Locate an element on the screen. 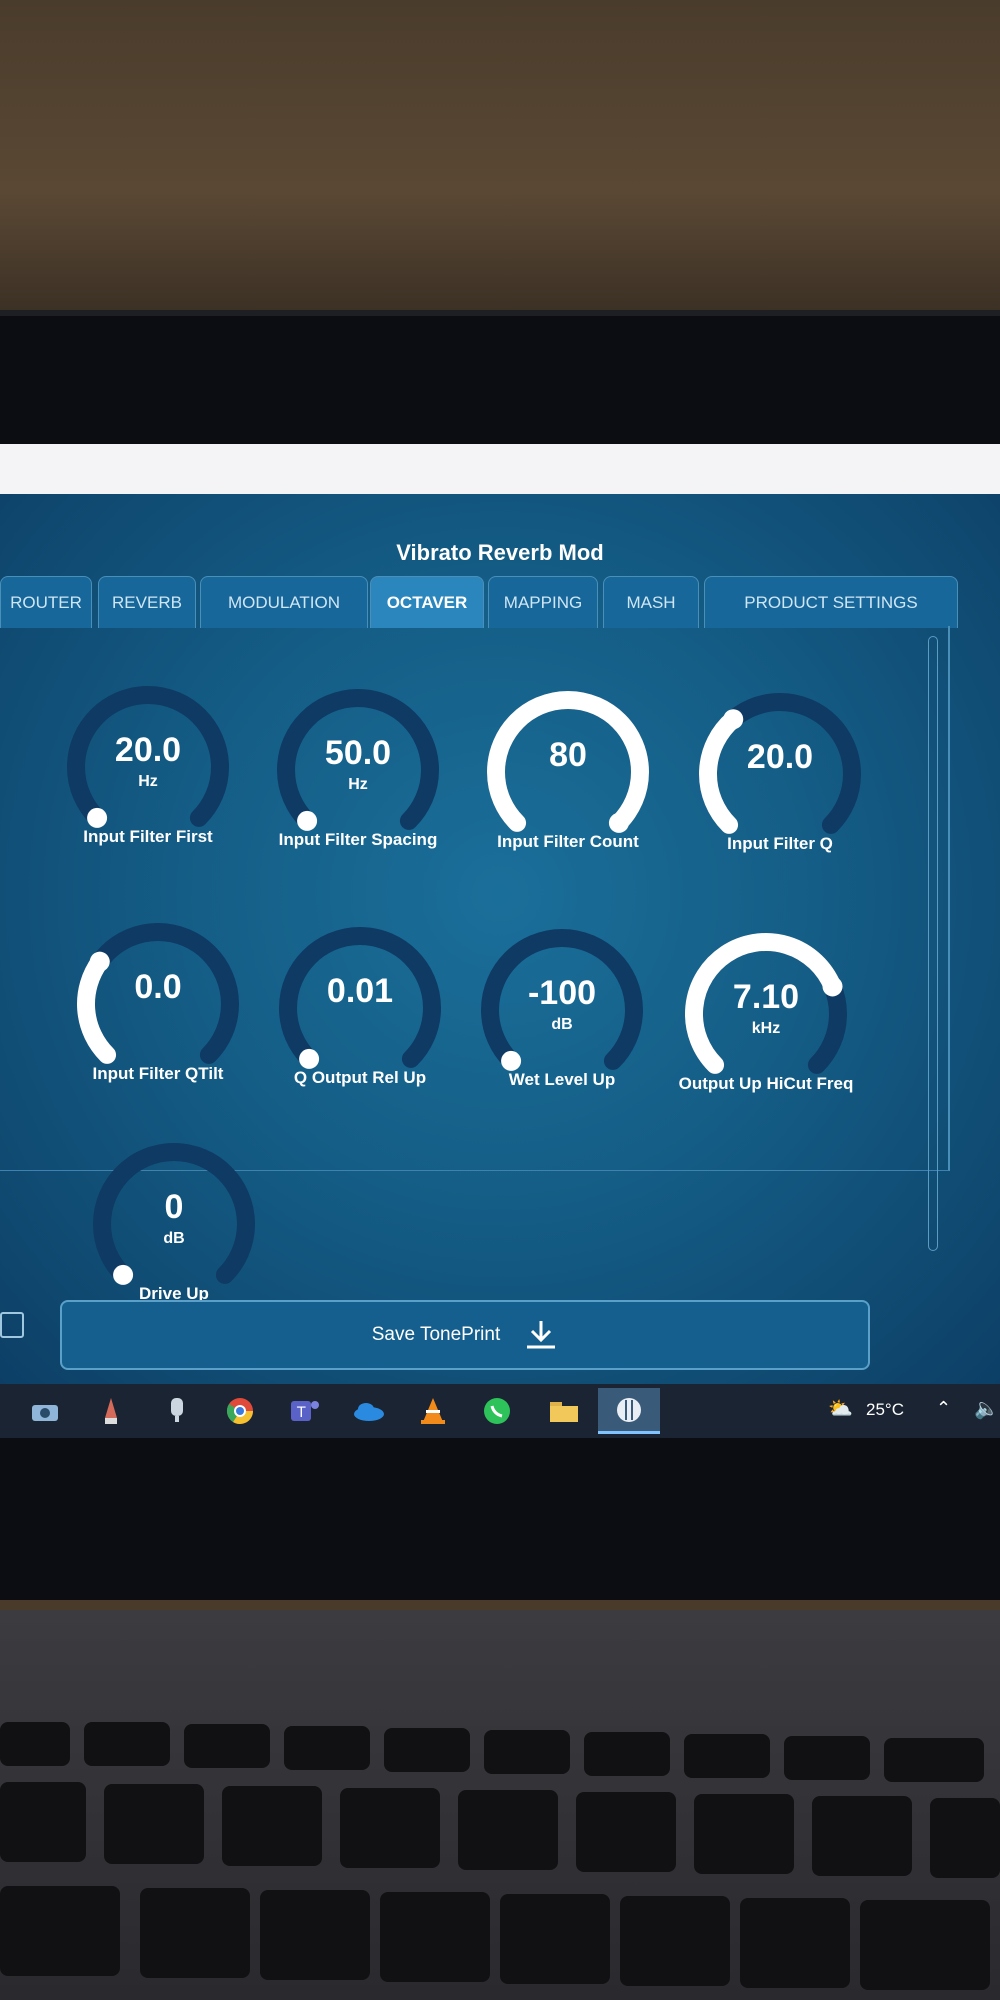  save-toneprint-button: Save TonePrint is located at coordinates (465, 1335).